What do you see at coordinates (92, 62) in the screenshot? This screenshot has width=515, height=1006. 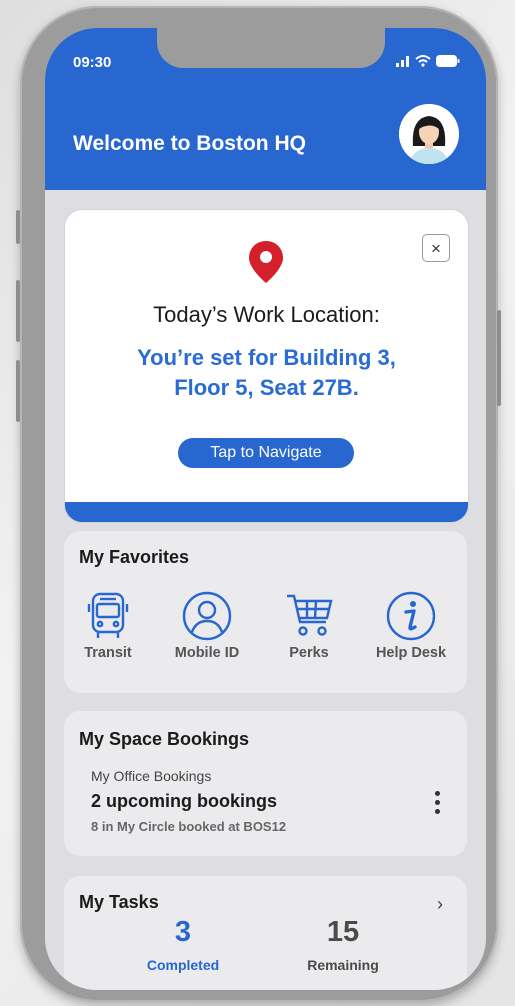 I see `status-time: 09:30` at bounding box center [92, 62].